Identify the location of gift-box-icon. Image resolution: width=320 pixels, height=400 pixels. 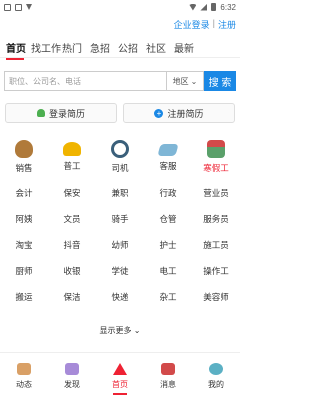
(216, 149).